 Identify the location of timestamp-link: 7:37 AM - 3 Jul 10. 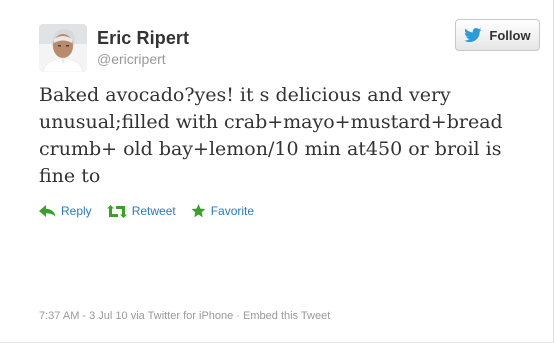
(83, 316).